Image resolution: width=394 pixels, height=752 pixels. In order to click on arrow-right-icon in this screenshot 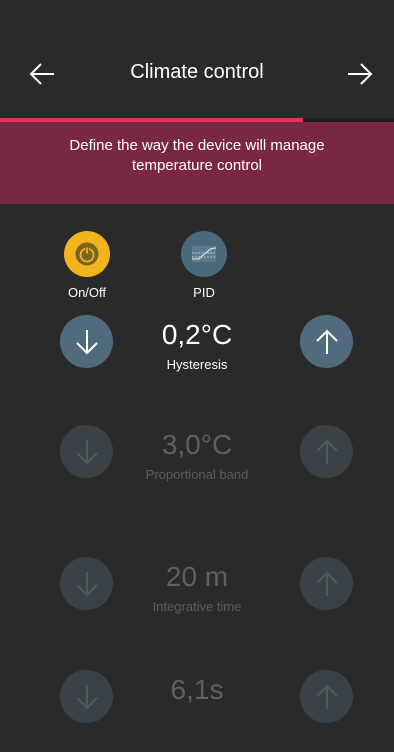, I will do `click(360, 74)`.